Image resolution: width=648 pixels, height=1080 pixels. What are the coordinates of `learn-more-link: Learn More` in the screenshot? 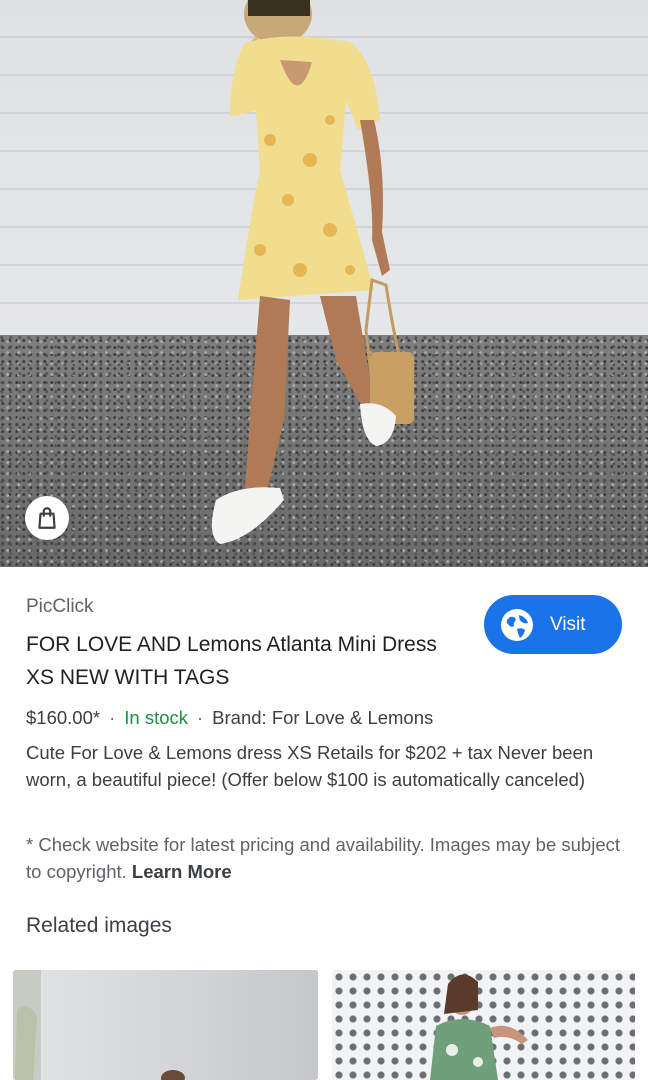 It's located at (182, 871).